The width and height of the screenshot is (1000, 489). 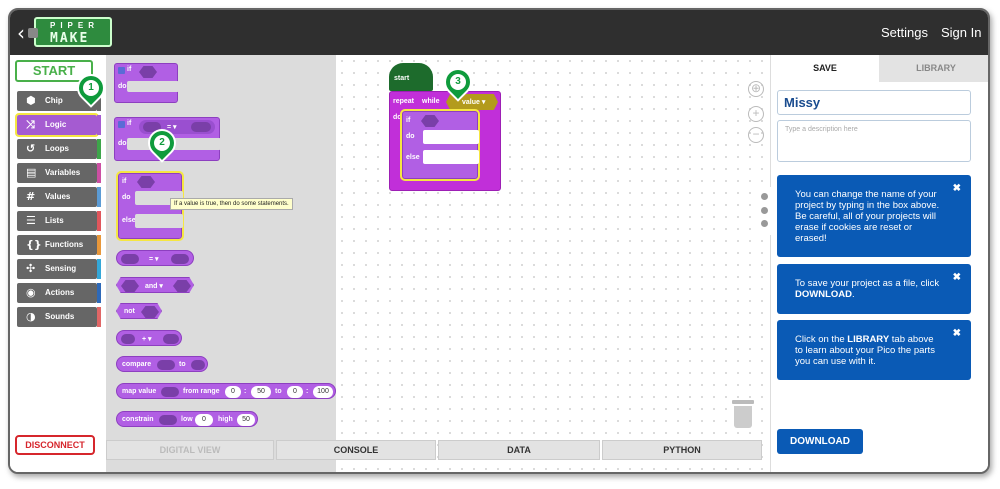 What do you see at coordinates (356, 450) in the screenshot?
I see `tab-console: CONSOLE` at bounding box center [356, 450].